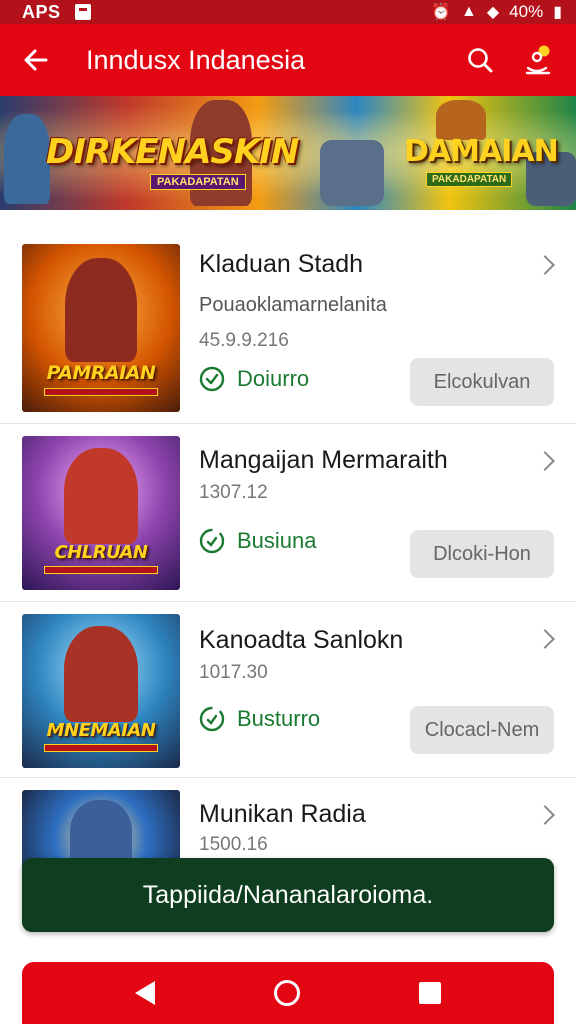 The height and width of the screenshot is (1024, 576). Describe the element at coordinates (282, 814) in the screenshot. I see `item-title: Munikan Radia` at that location.